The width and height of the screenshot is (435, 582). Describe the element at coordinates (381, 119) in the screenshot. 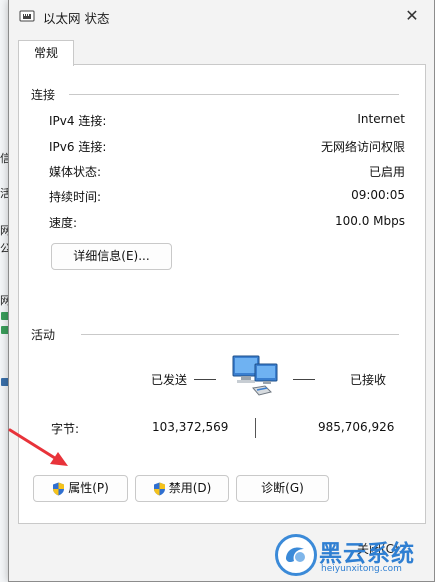

I see `ipv4-value: Internet` at that location.